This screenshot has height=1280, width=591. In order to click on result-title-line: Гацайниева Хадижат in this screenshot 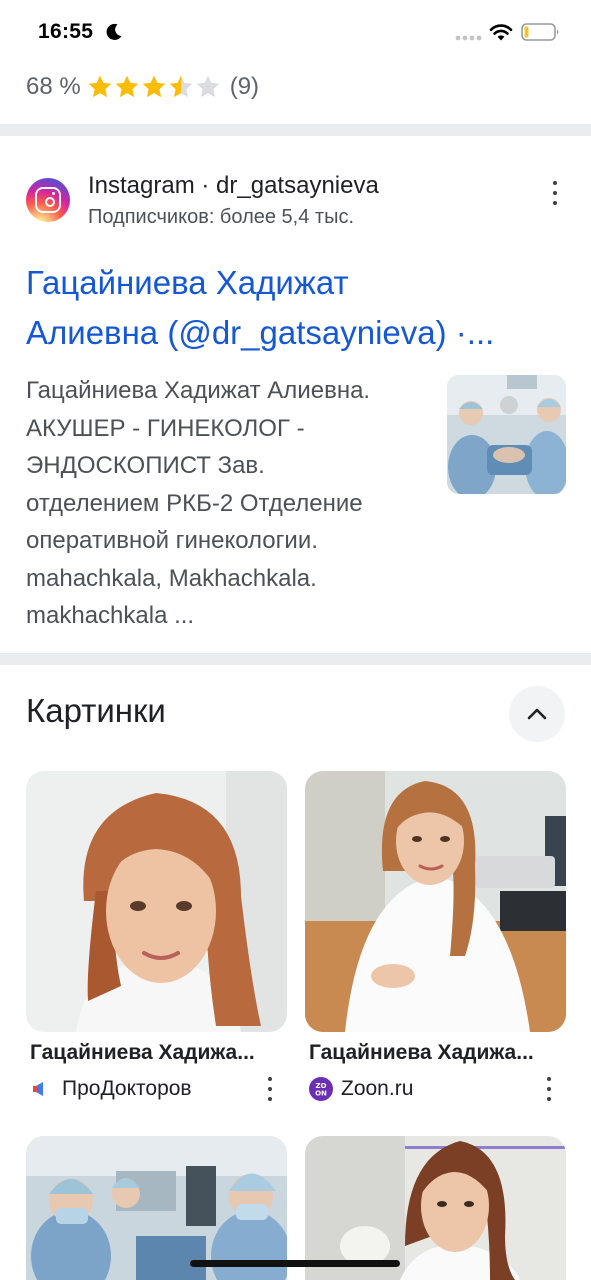, I will do `click(187, 282)`.